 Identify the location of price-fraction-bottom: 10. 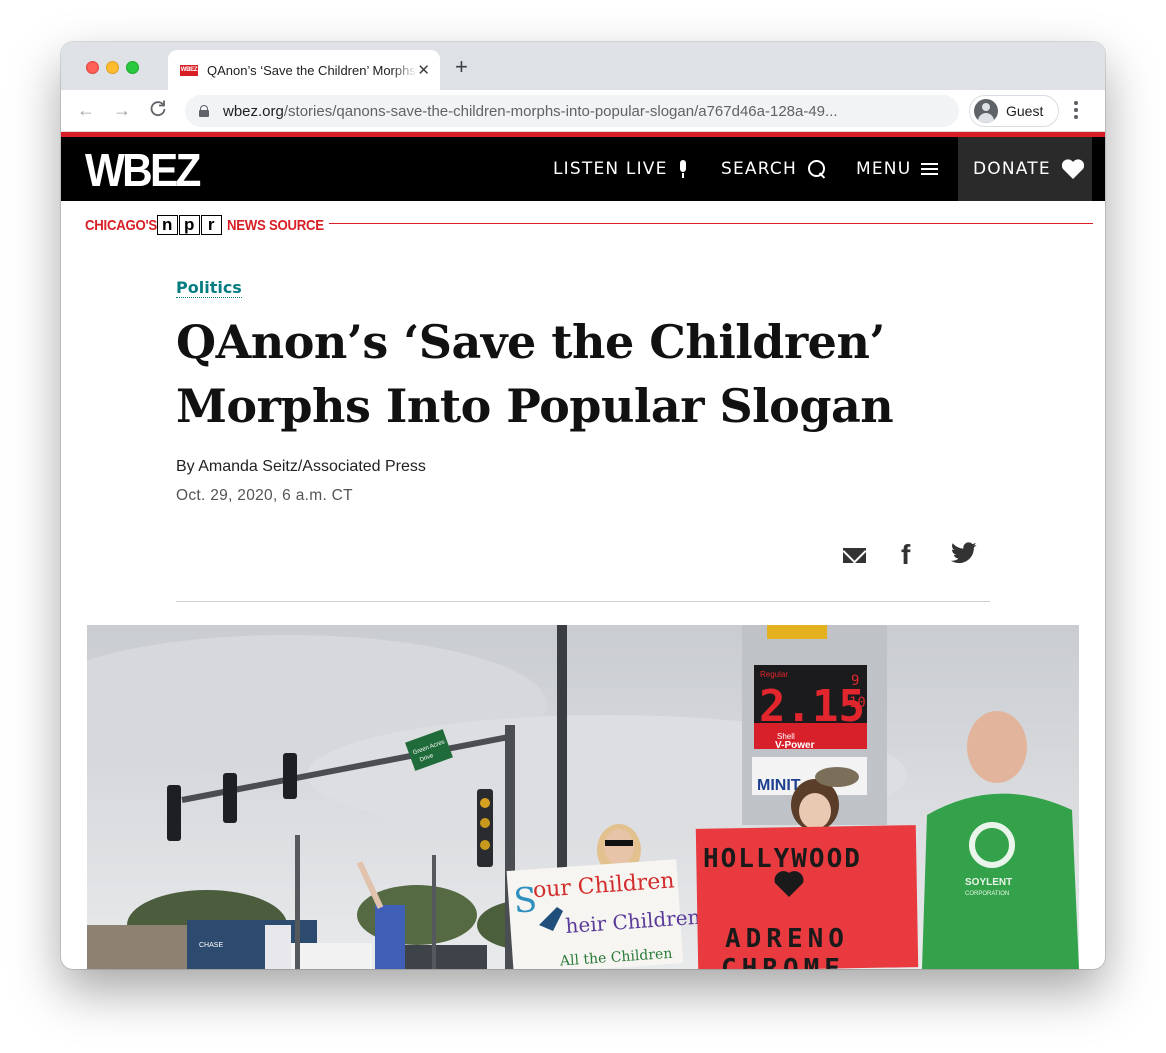
(857, 703).